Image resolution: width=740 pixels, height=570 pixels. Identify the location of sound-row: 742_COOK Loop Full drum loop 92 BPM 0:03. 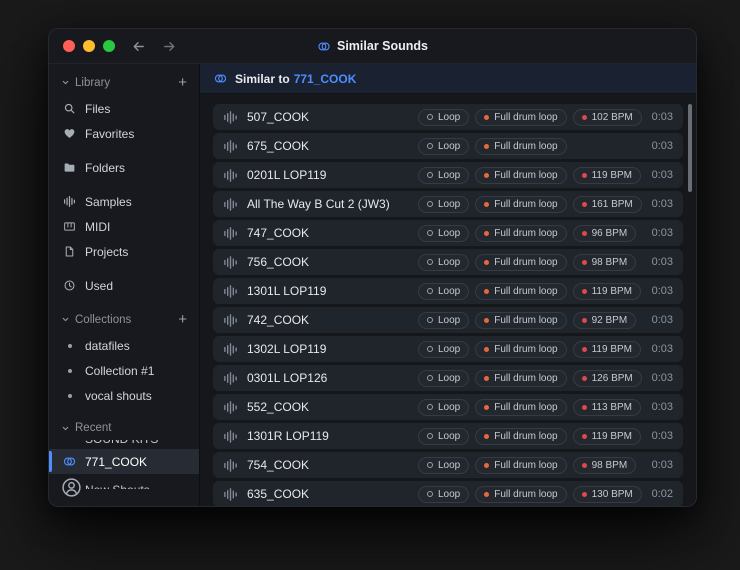
(448, 320).